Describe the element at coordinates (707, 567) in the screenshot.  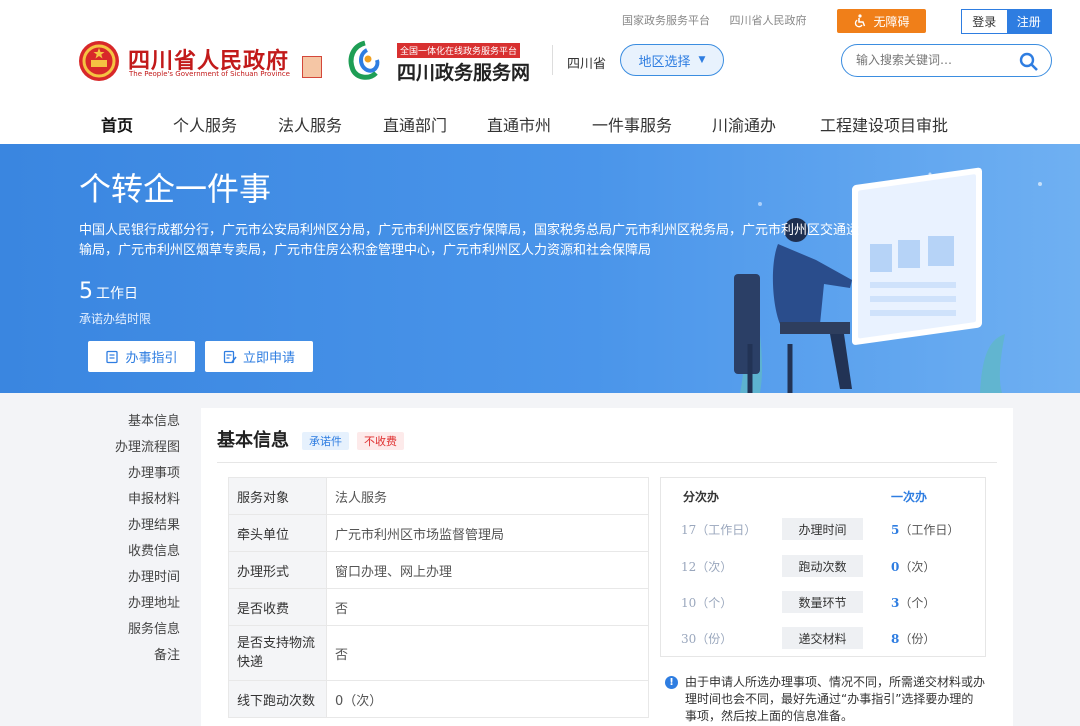
I see `multi-visit-value: 12（次）` at that location.